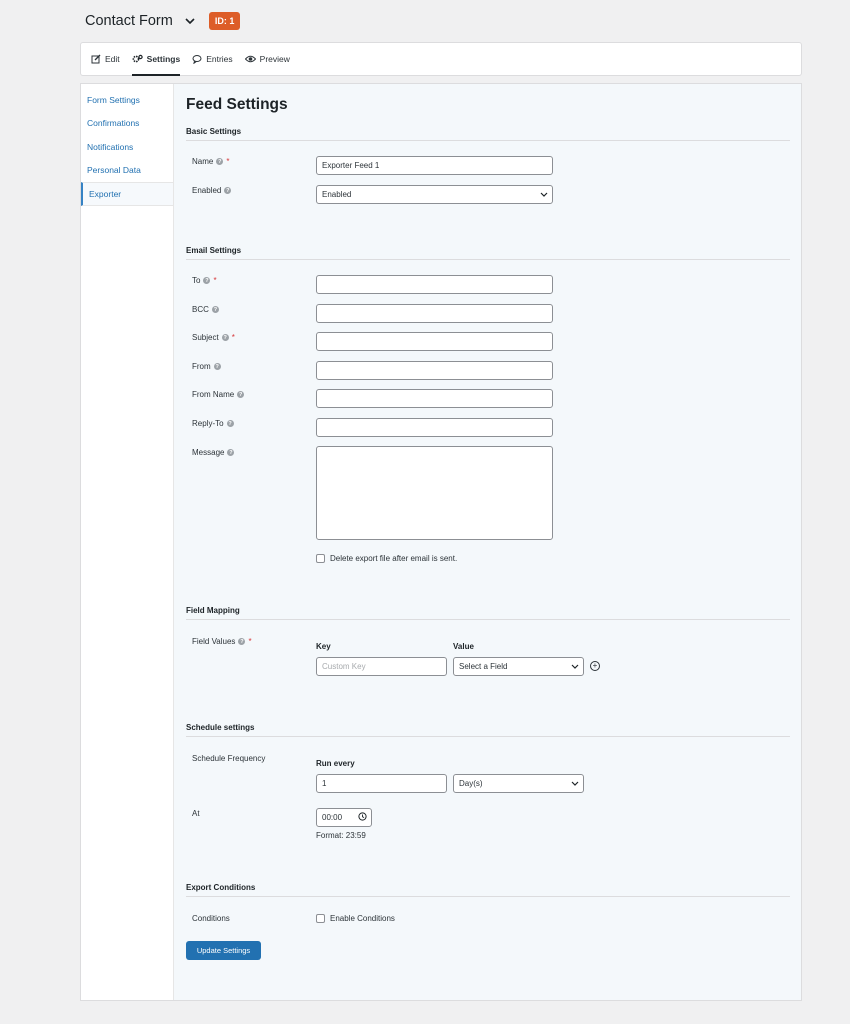 The image size is (850, 1024). Describe the element at coordinates (362, 918) in the screenshot. I see `checkbox-label: Enable Conditions` at that location.